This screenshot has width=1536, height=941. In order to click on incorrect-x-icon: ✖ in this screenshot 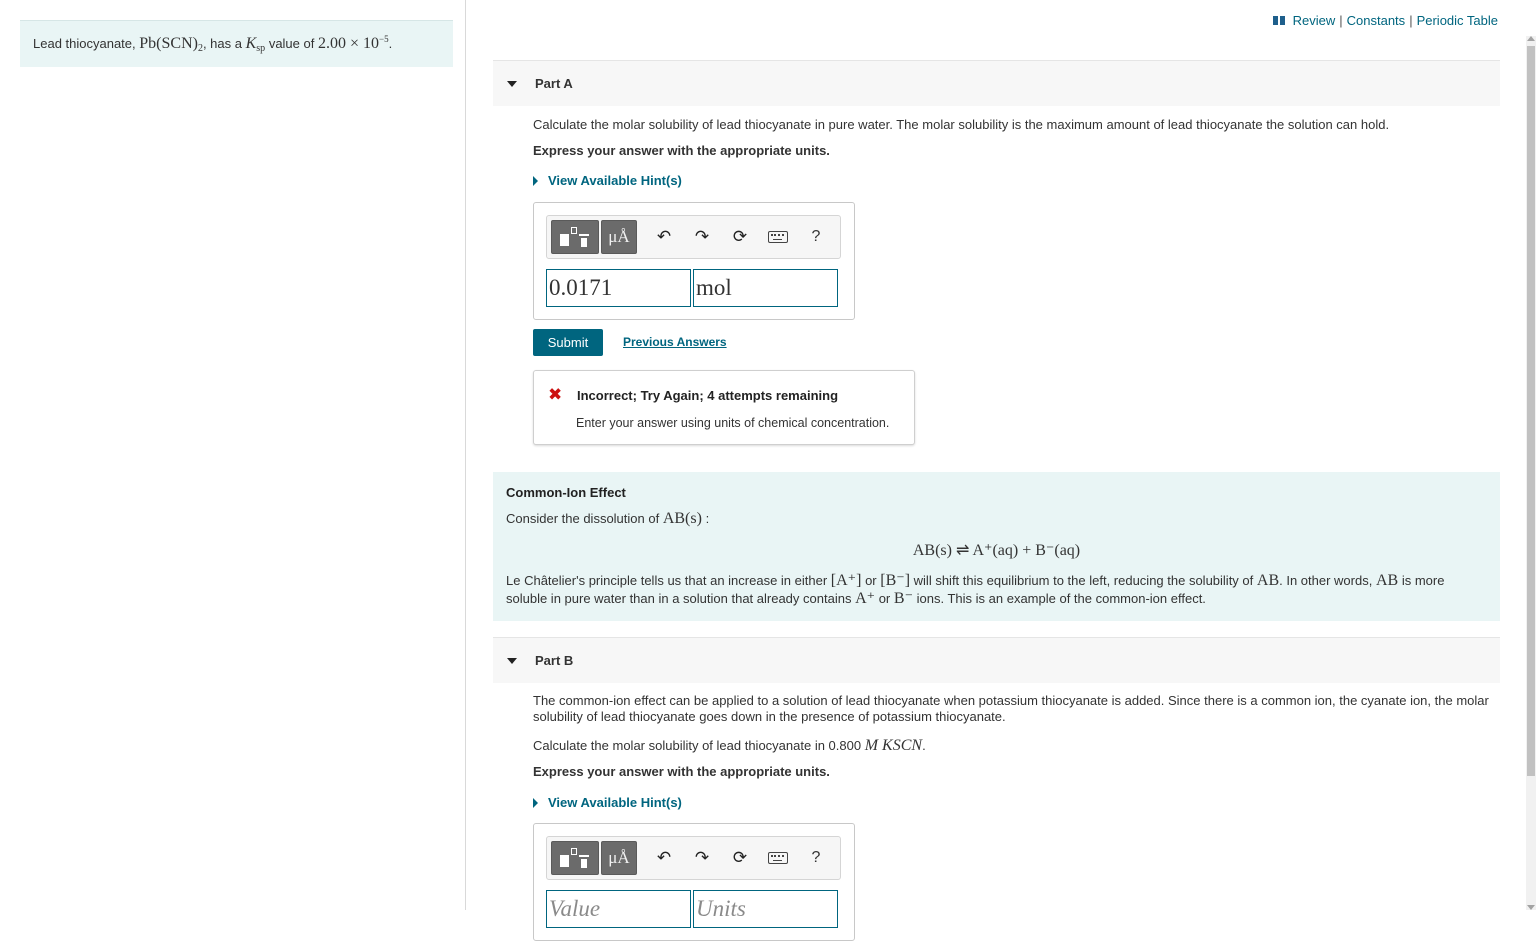, I will do `click(555, 394)`.